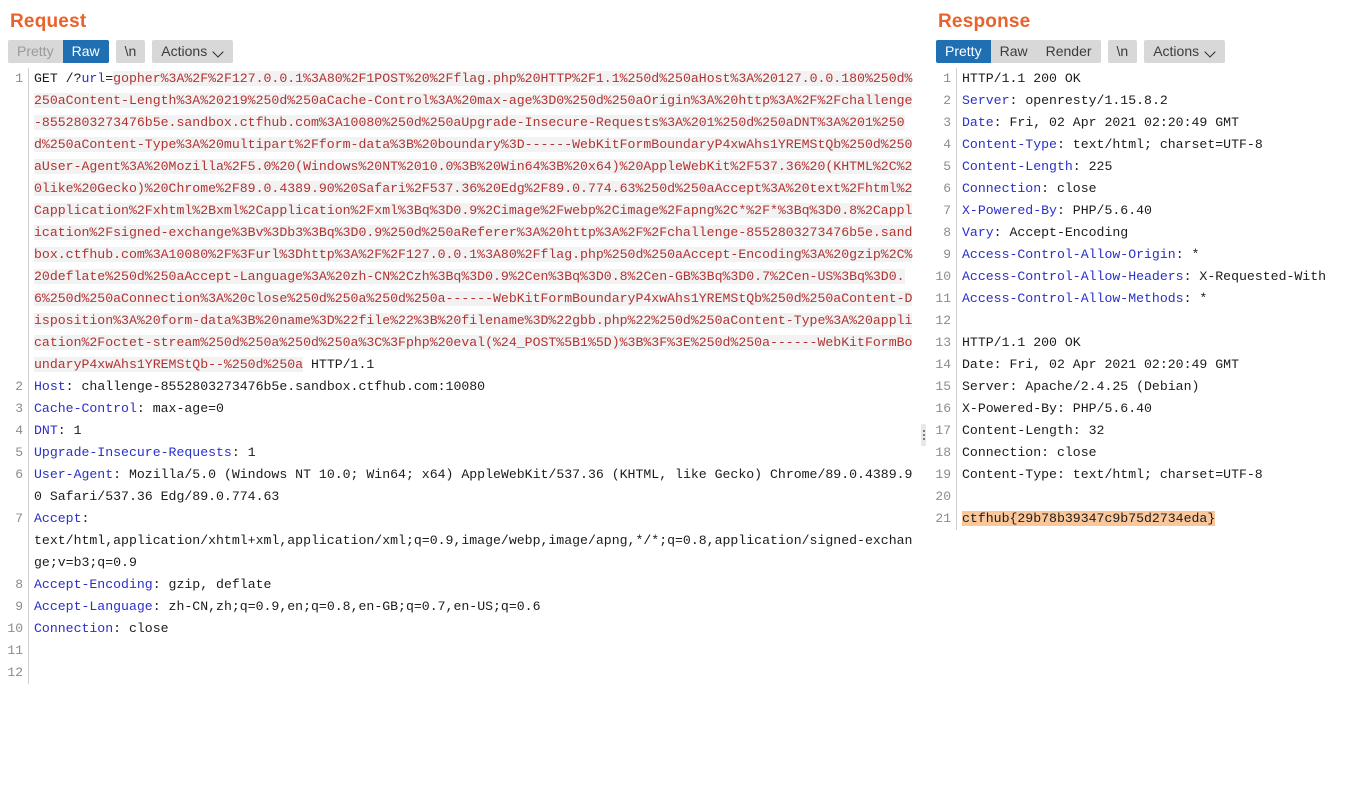 The height and width of the screenshot is (787, 1358). What do you see at coordinates (1157, 299) in the screenshot?
I see `code-content: Access-Control-Allow-Methods: *` at bounding box center [1157, 299].